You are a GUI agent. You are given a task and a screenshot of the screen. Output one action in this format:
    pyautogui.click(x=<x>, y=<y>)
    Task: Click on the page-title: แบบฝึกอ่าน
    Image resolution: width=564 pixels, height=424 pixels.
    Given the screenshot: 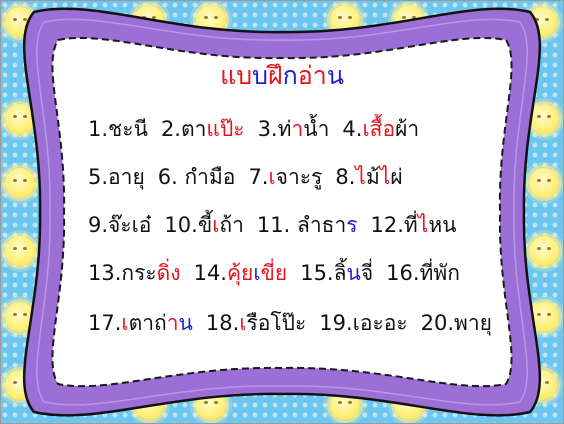 What is the action you would take?
    pyautogui.click(x=282, y=76)
    